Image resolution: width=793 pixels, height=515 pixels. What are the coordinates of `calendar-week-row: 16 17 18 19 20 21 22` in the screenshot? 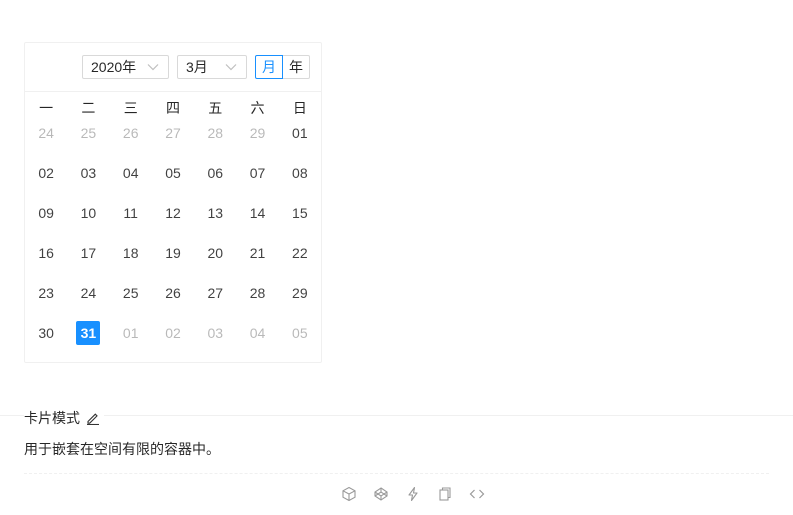 It's located at (173, 261).